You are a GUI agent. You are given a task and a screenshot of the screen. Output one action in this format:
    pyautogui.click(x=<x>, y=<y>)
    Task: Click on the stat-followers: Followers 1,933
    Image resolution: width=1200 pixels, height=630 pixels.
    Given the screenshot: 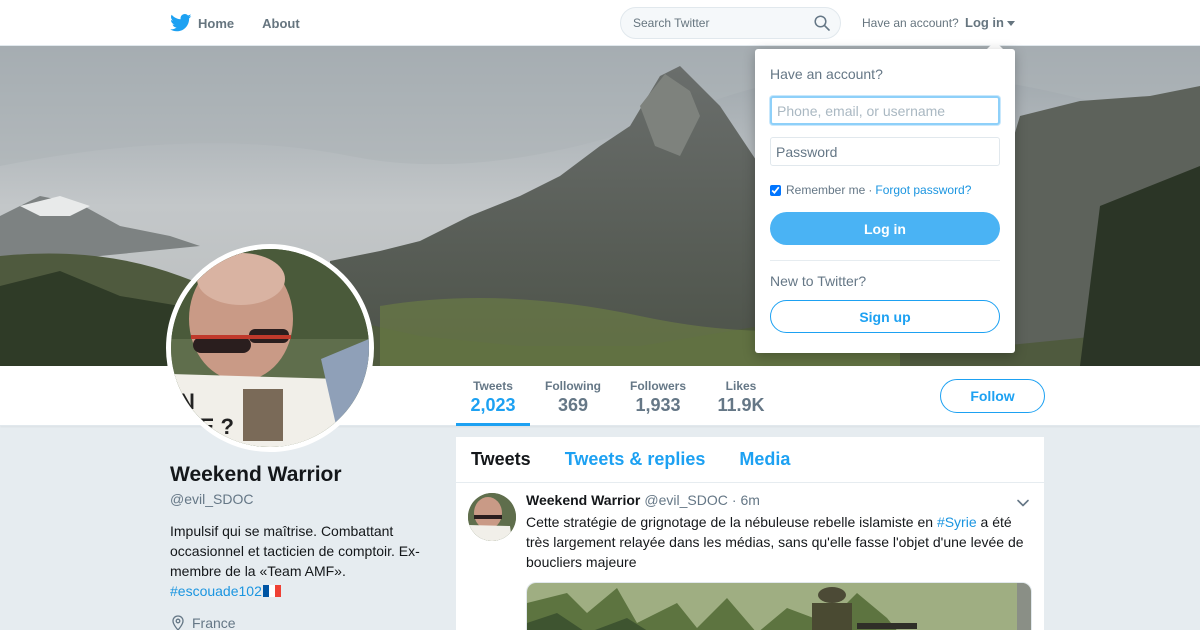 What is the action you would take?
    pyautogui.click(x=658, y=396)
    